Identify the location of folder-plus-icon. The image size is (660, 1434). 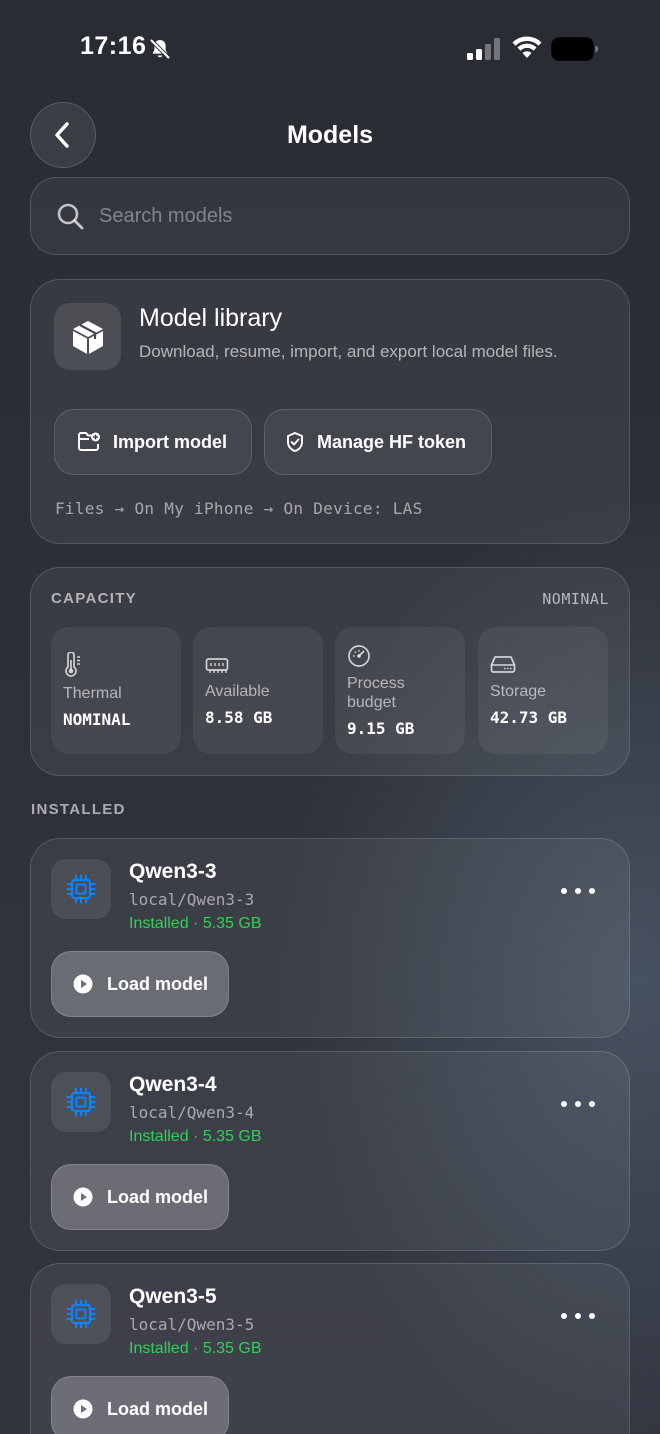
(89, 441).